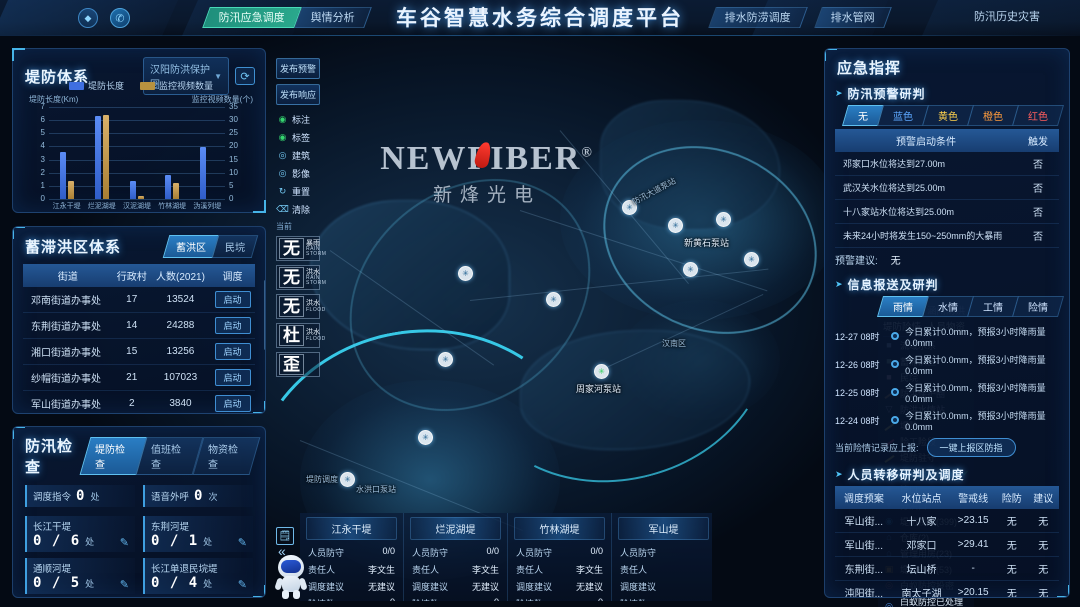 The width and height of the screenshot is (1080, 607). I want to click on warning-cell-trigger: 否, so click(1038, 235).